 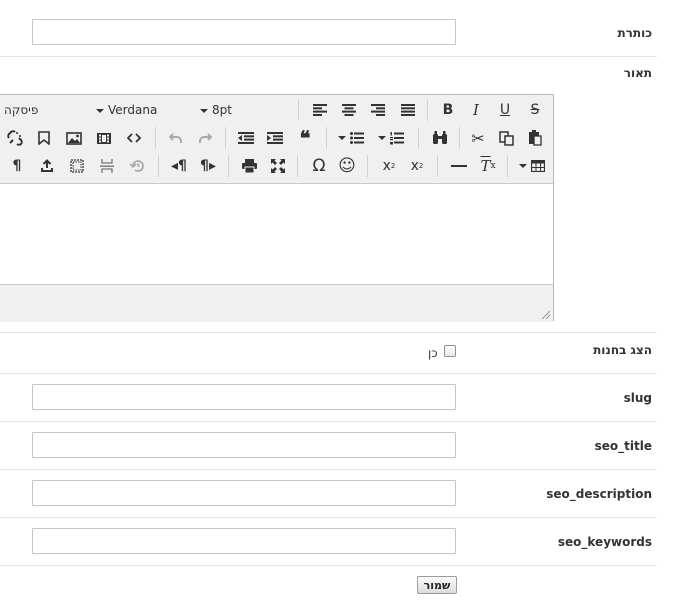 I want to click on clear-format-icon: Tx, so click(x=488, y=166).